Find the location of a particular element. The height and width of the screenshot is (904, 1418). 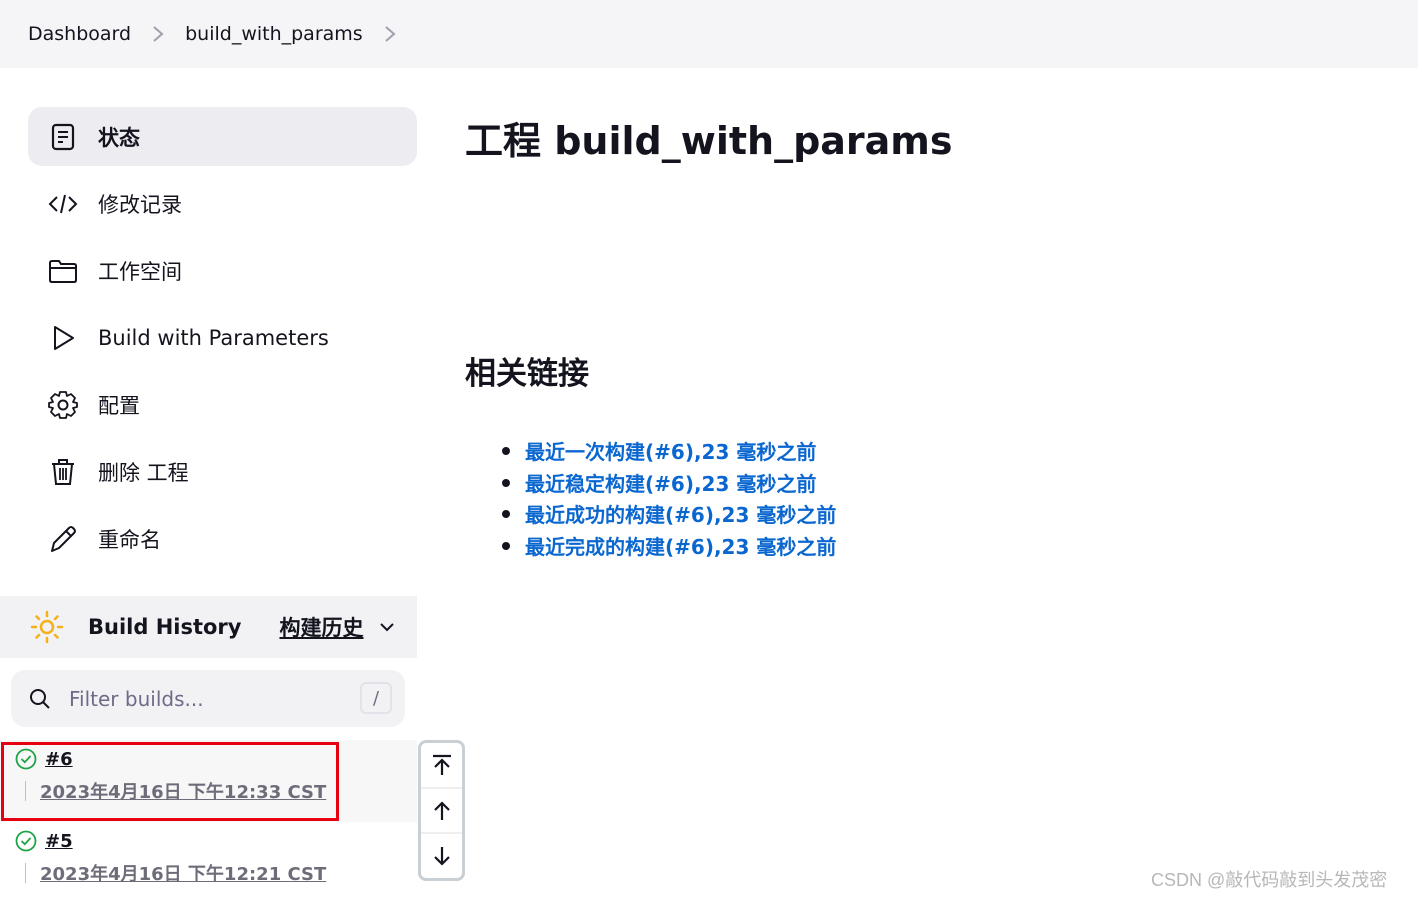

build-row: #5 2023年4月16日 下午12:21 CST is located at coordinates (208, 863).